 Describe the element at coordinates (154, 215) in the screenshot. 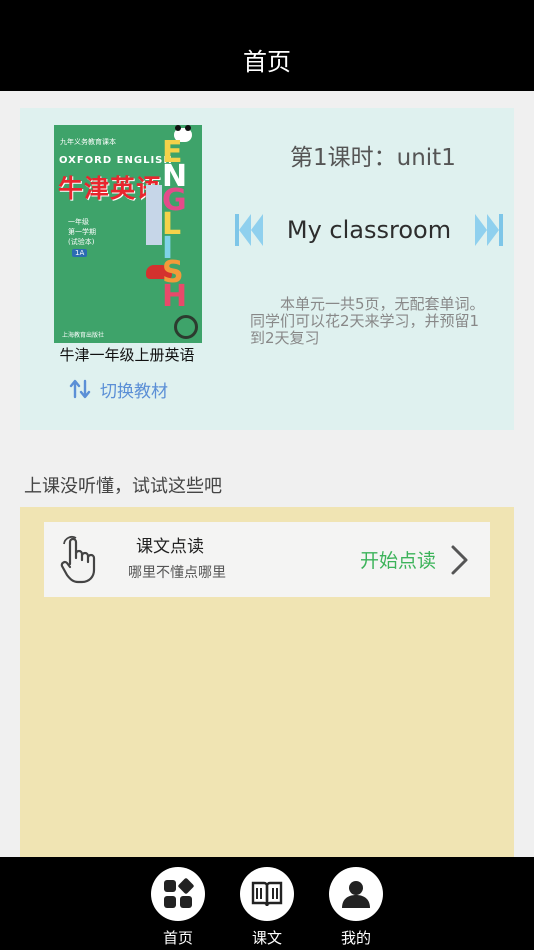

I see `tower-illustration` at that location.